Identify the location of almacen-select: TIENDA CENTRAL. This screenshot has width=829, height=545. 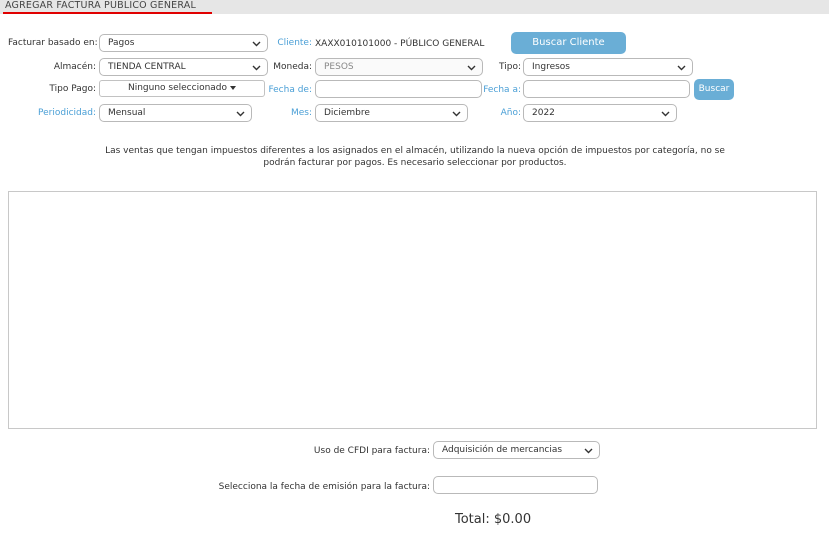
(183, 67).